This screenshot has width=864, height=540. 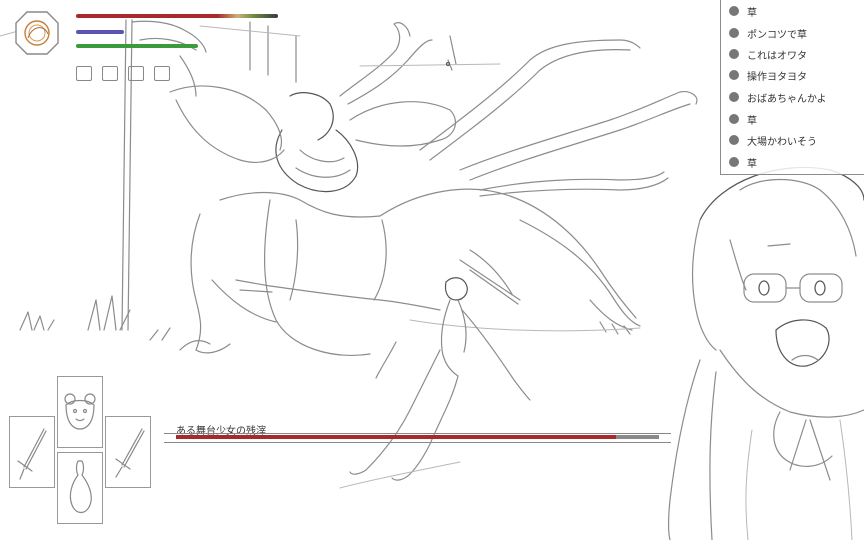 I want to click on boss-tentacles, so click(x=518, y=109).